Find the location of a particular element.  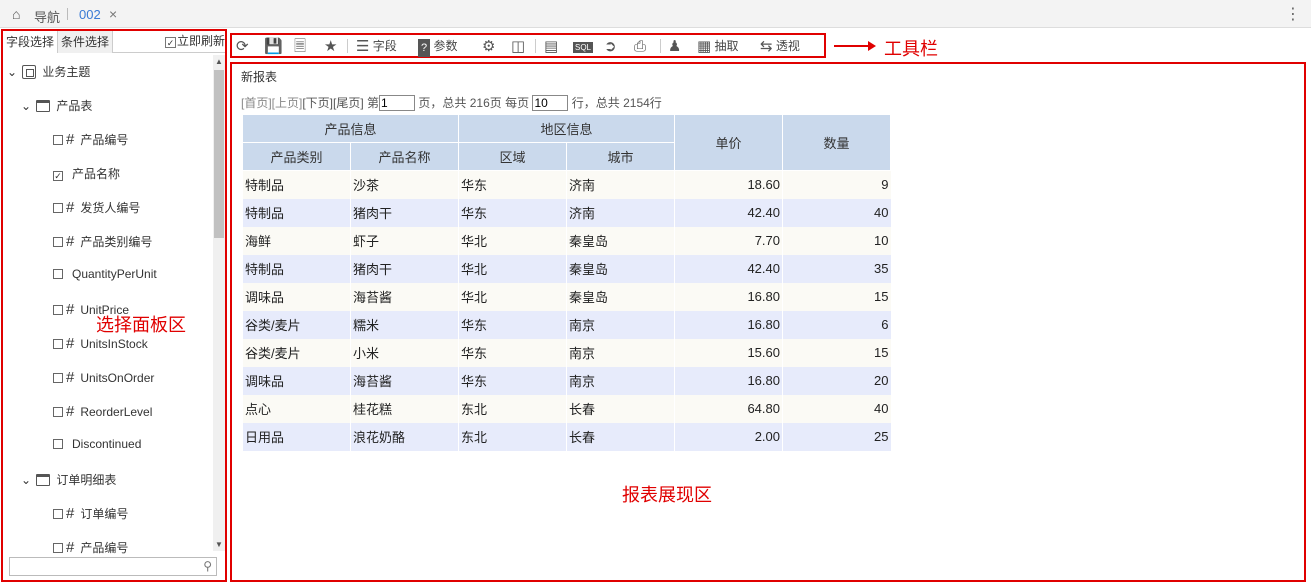

table-row: 调味品 海苔酱 华北 秦皇岛 16.80 15 is located at coordinates (566, 296).